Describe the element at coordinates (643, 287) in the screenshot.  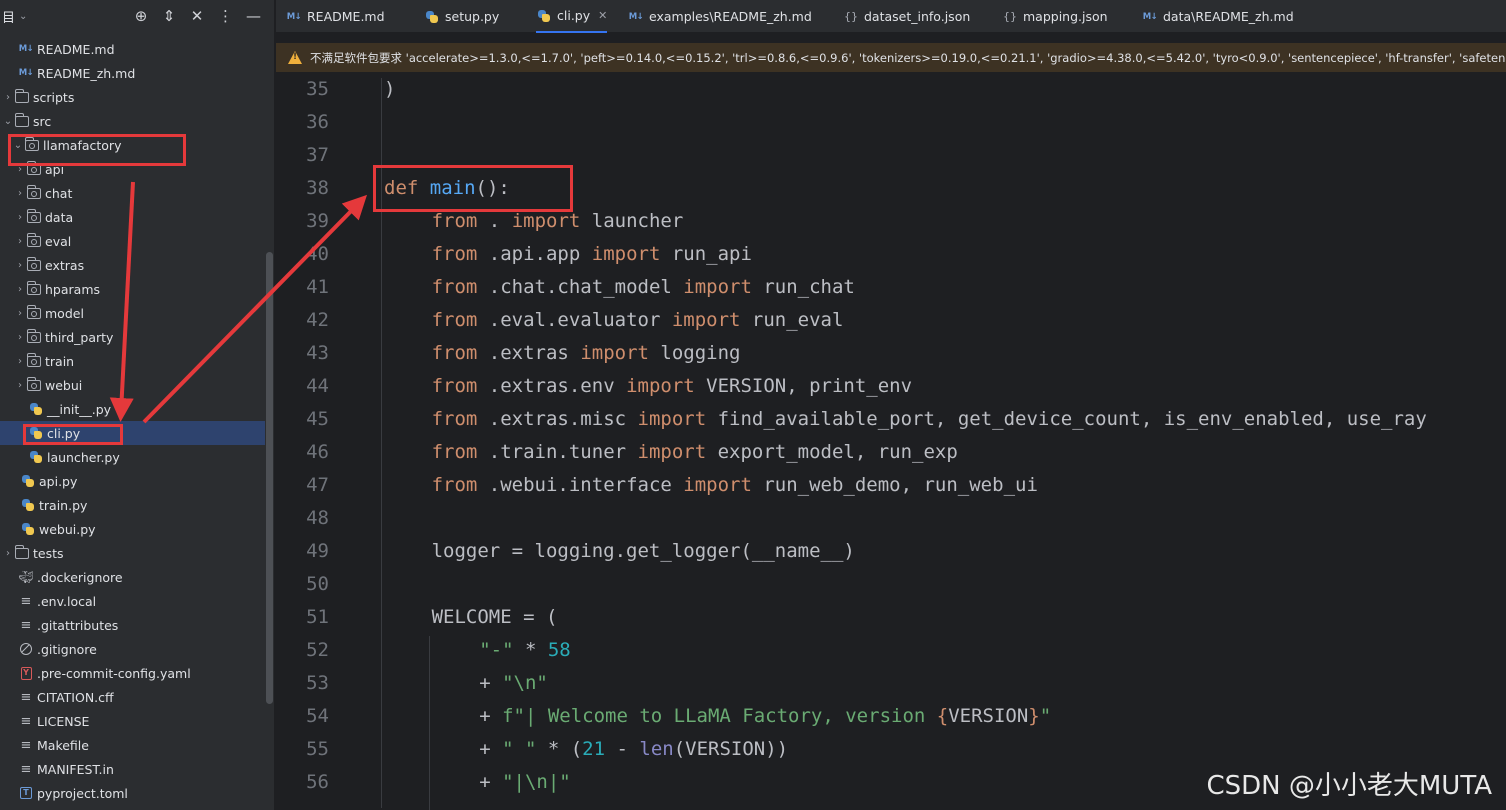
I see `code-line: from .chat.chat_model import run_chat` at that location.